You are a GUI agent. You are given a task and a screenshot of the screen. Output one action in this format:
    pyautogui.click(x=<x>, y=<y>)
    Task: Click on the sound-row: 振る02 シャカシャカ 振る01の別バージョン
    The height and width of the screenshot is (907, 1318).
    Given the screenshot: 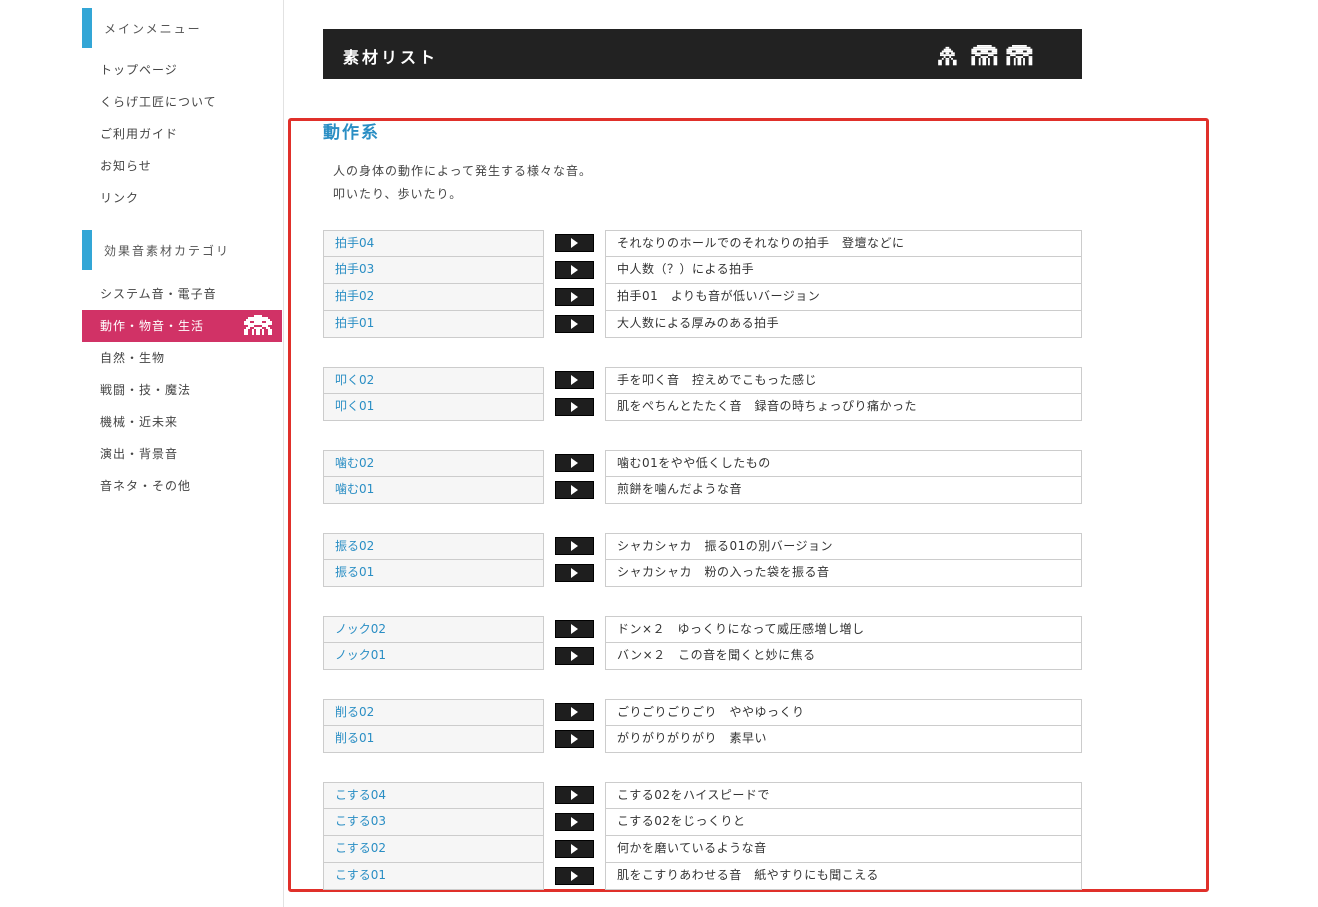 What is the action you would take?
    pyautogui.click(x=702, y=546)
    